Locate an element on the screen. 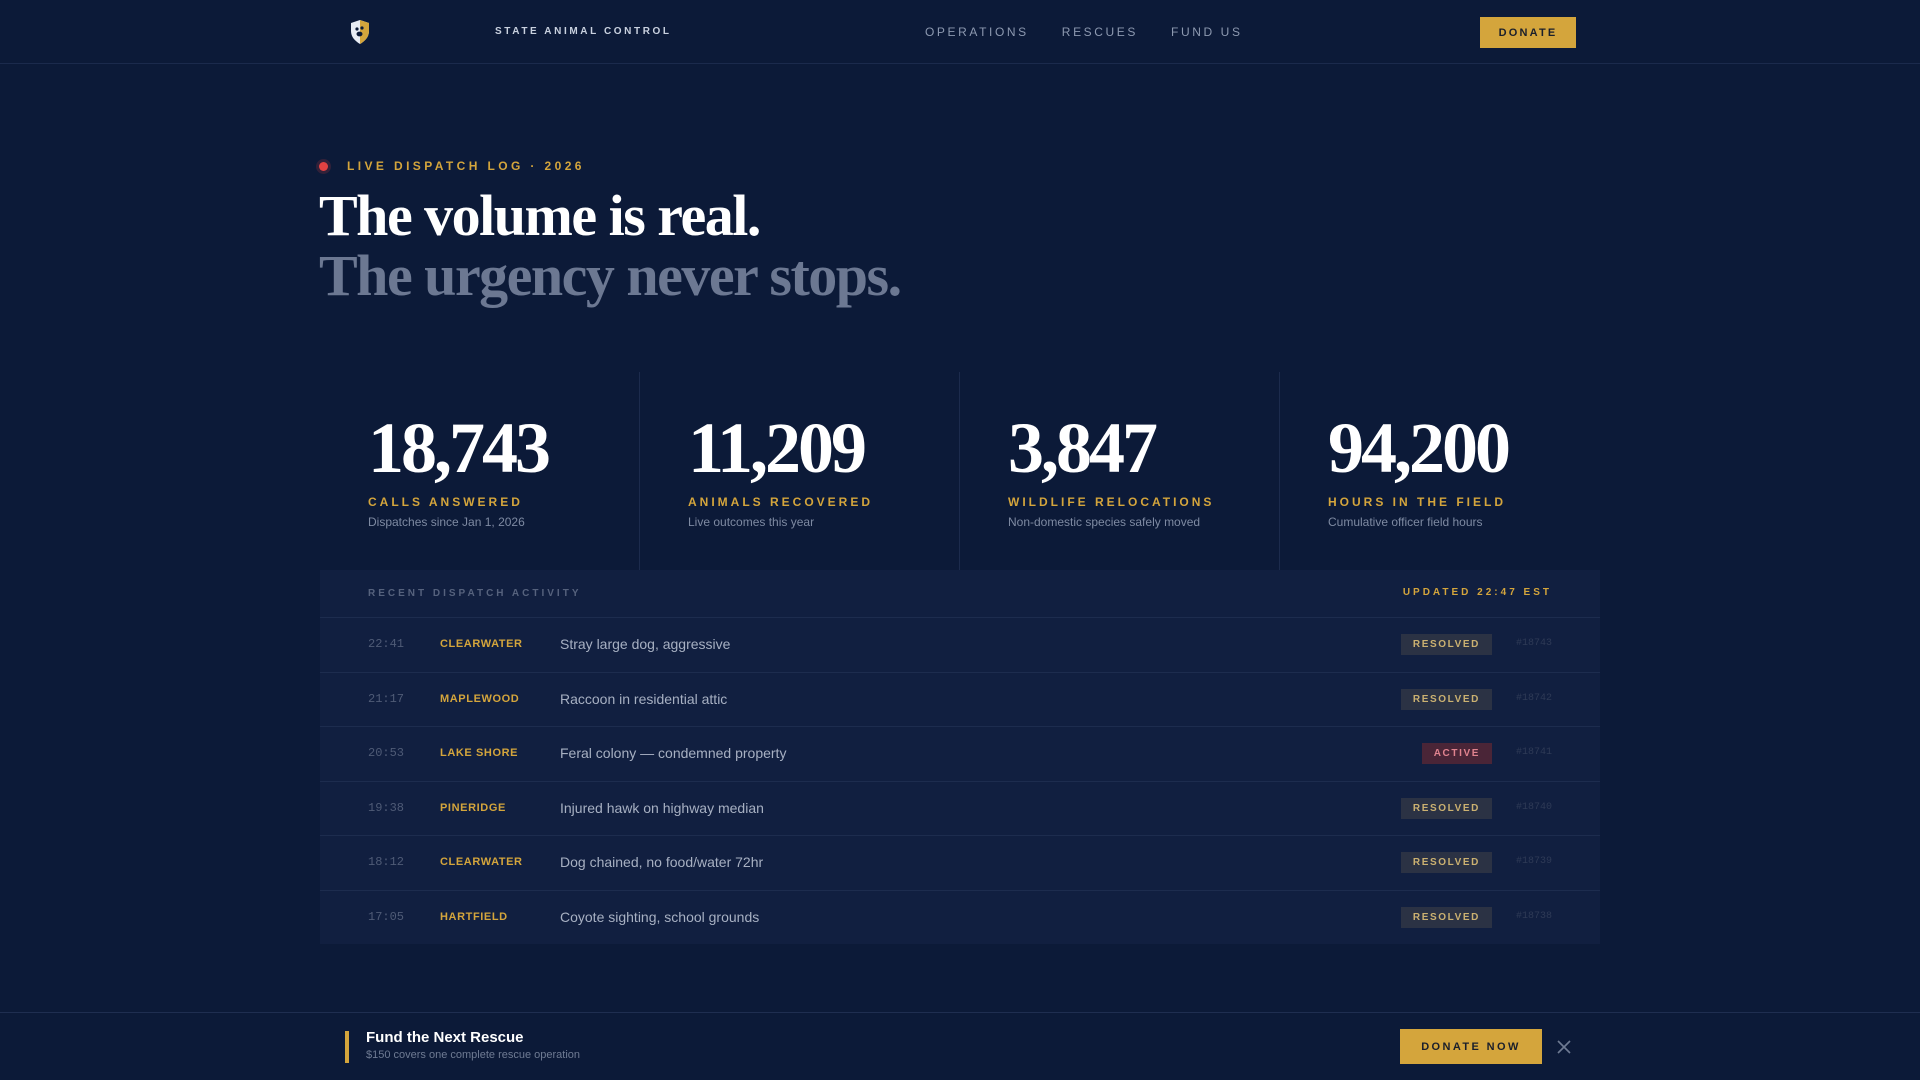 This screenshot has height=1080, width=1920. dispatch-time: 18:12 is located at coordinates (386, 862).